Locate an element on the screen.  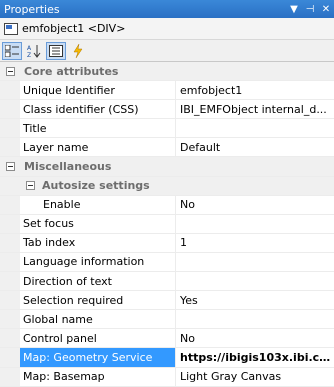
property-row: Control panel No is located at coordinates (167, 339).